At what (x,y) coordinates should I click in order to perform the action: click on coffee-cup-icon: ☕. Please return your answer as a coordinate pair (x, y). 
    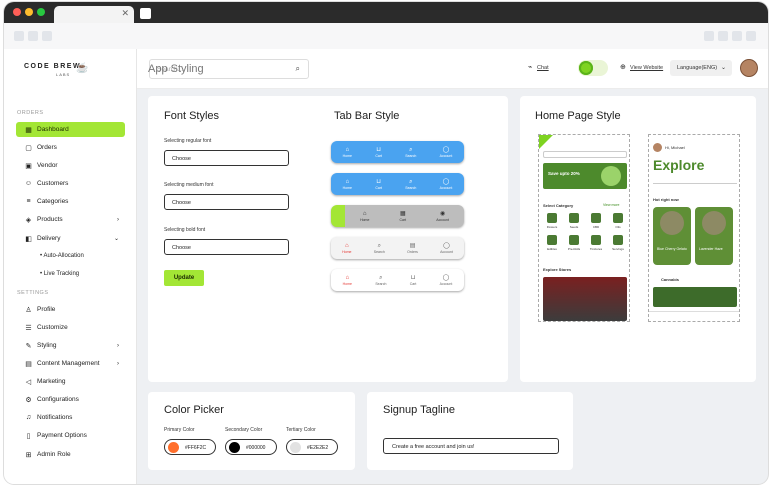
    Looking at the image, I should click on (82, 68).